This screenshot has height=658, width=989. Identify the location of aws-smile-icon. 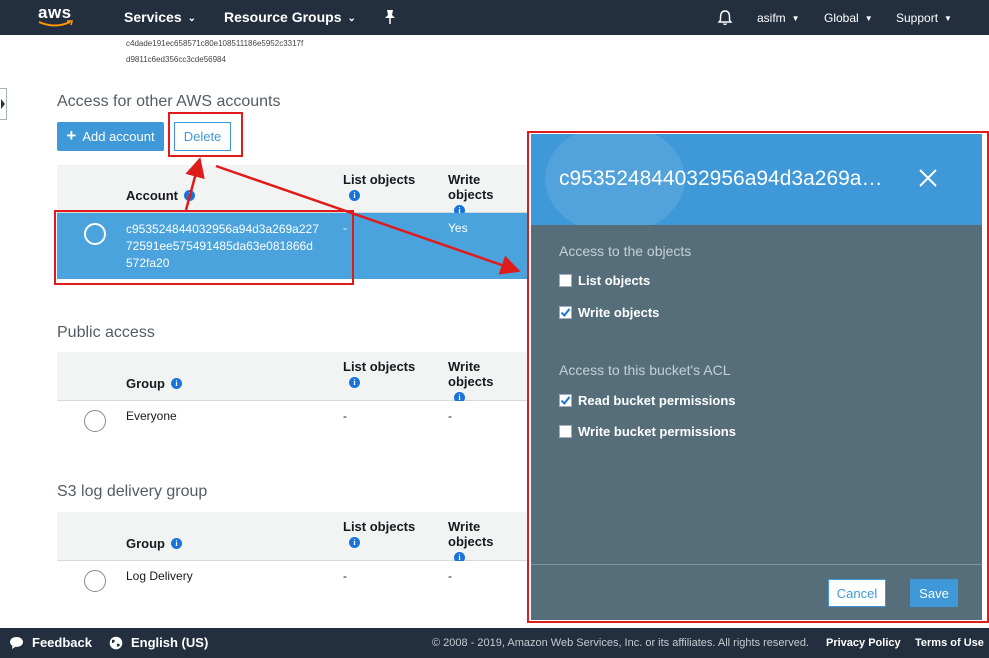
(56, 23).